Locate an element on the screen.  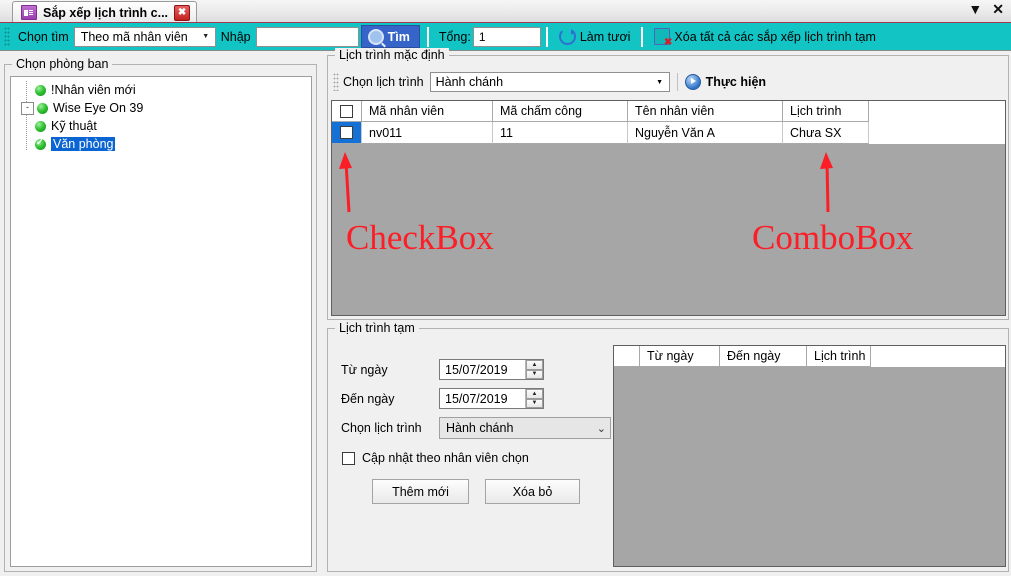
refresh-button-label: Làm tươi is located at coordinates (605, 36).